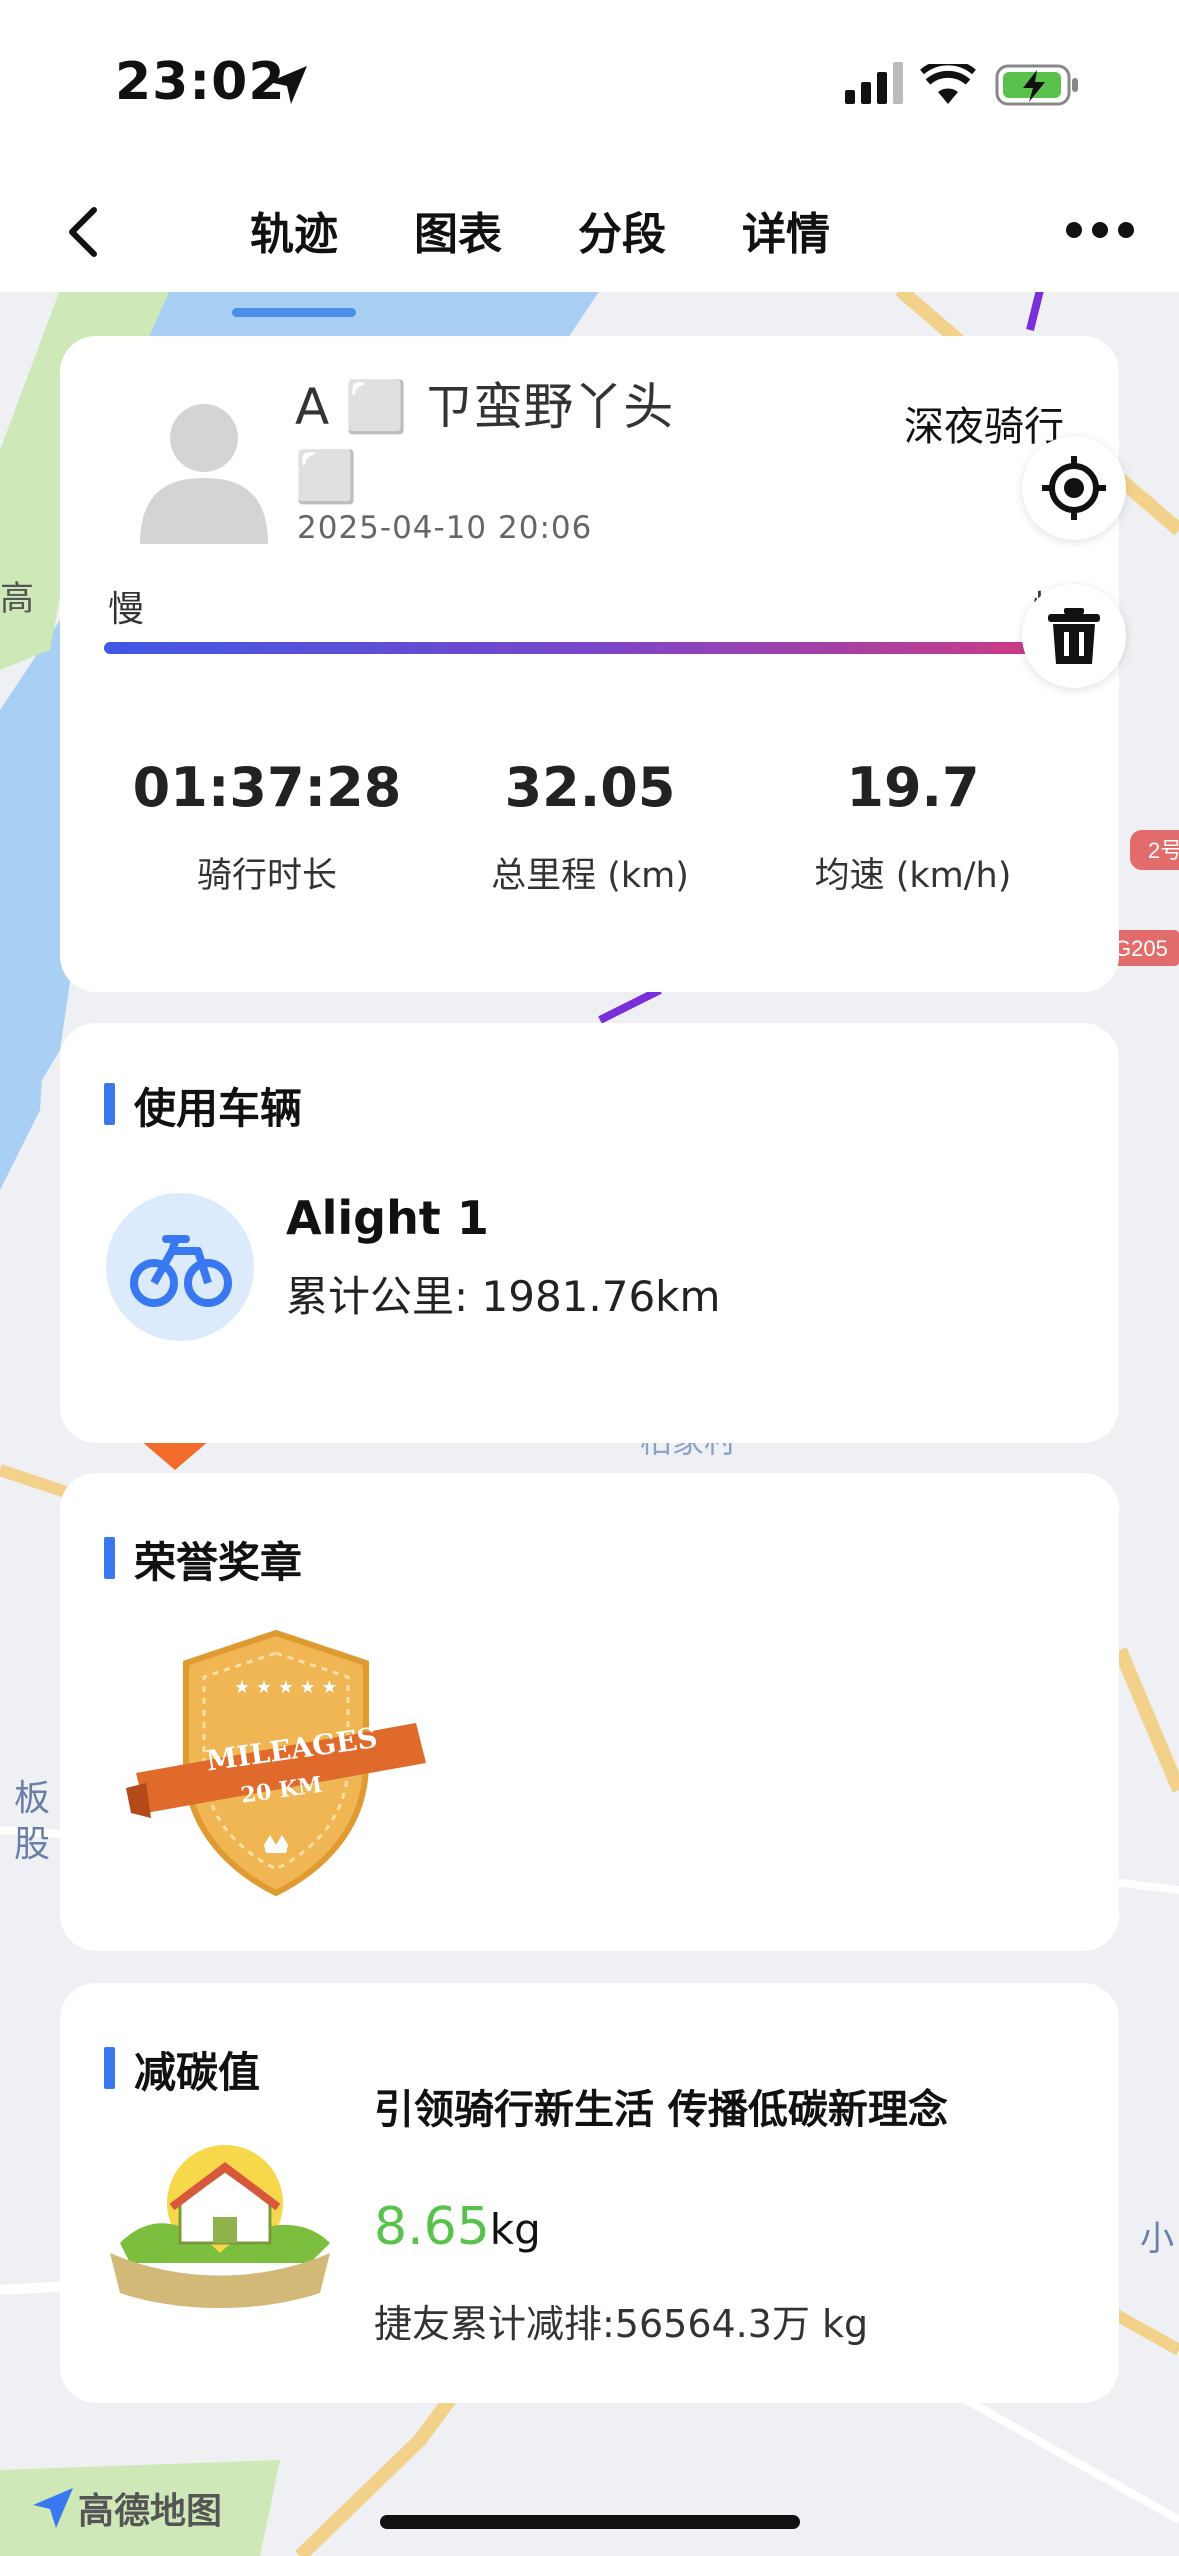 The height and width of the screenshot is (2556, 1179). I want to click on status-time: 23:02, so click(200, 82).